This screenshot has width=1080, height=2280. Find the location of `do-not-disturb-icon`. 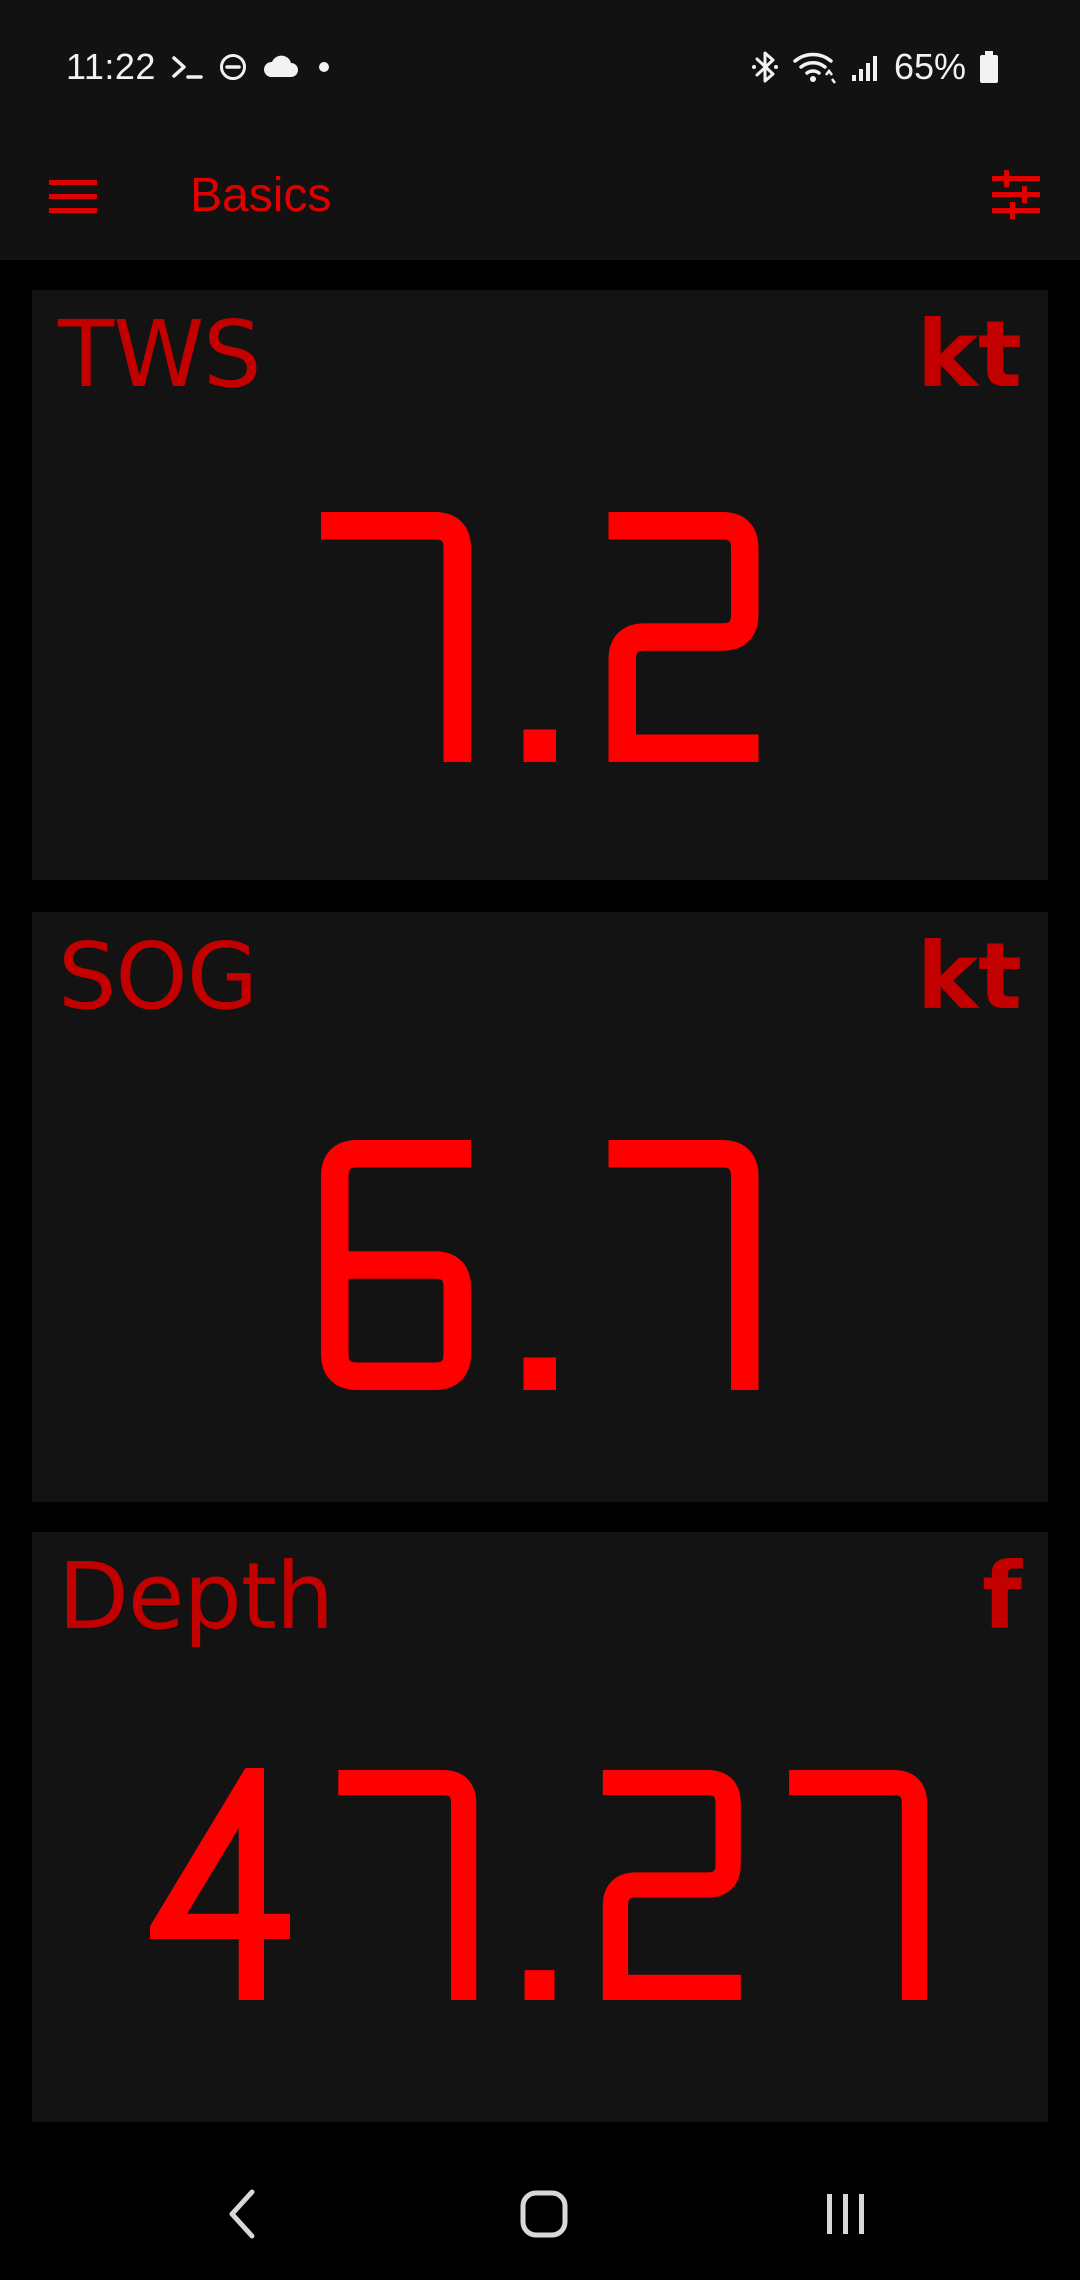

do-not-disturb-icon is located at coordinates (232, 67).